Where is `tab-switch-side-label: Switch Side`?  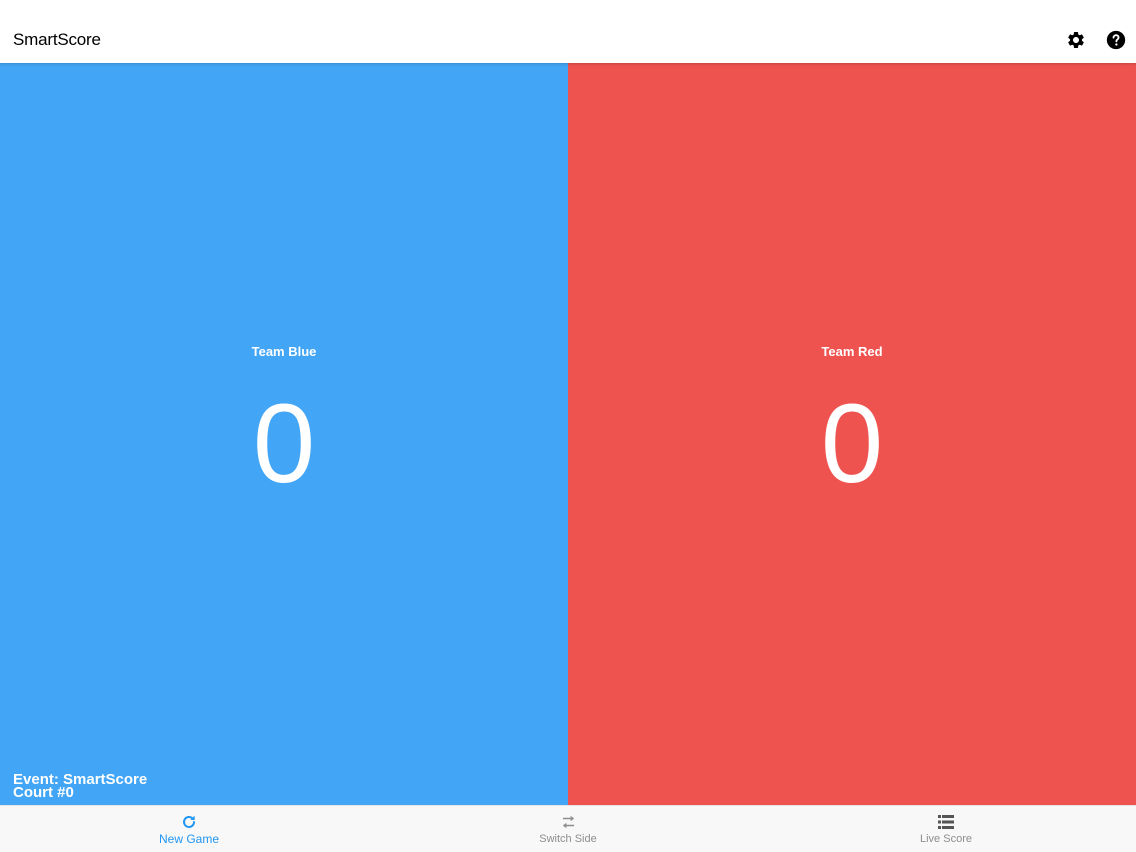
tab-switch-side-label: Switch Side is located at coordinates (568, 839).